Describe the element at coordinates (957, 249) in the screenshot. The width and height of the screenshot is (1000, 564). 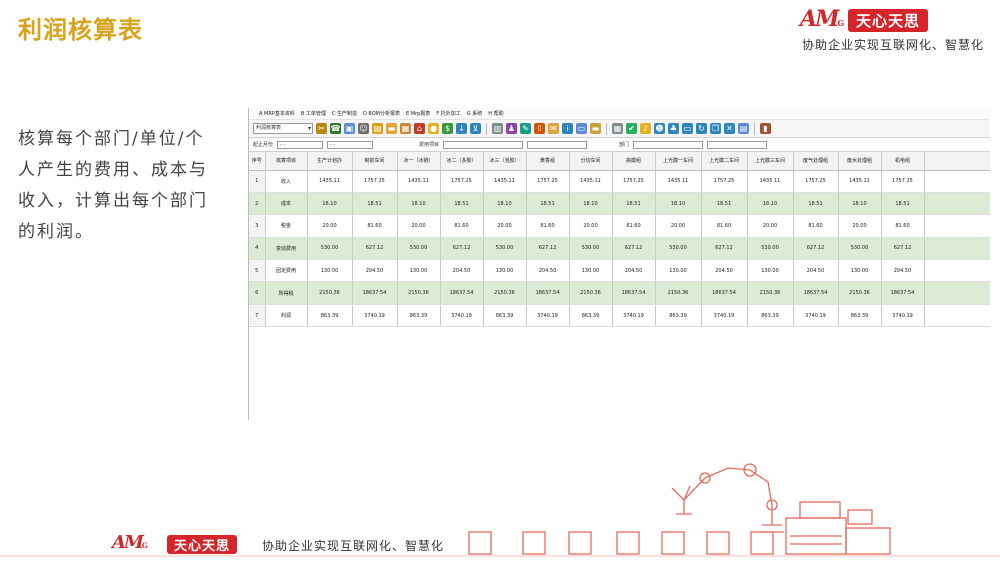
I see `value-cell: 8099.84` at that location.